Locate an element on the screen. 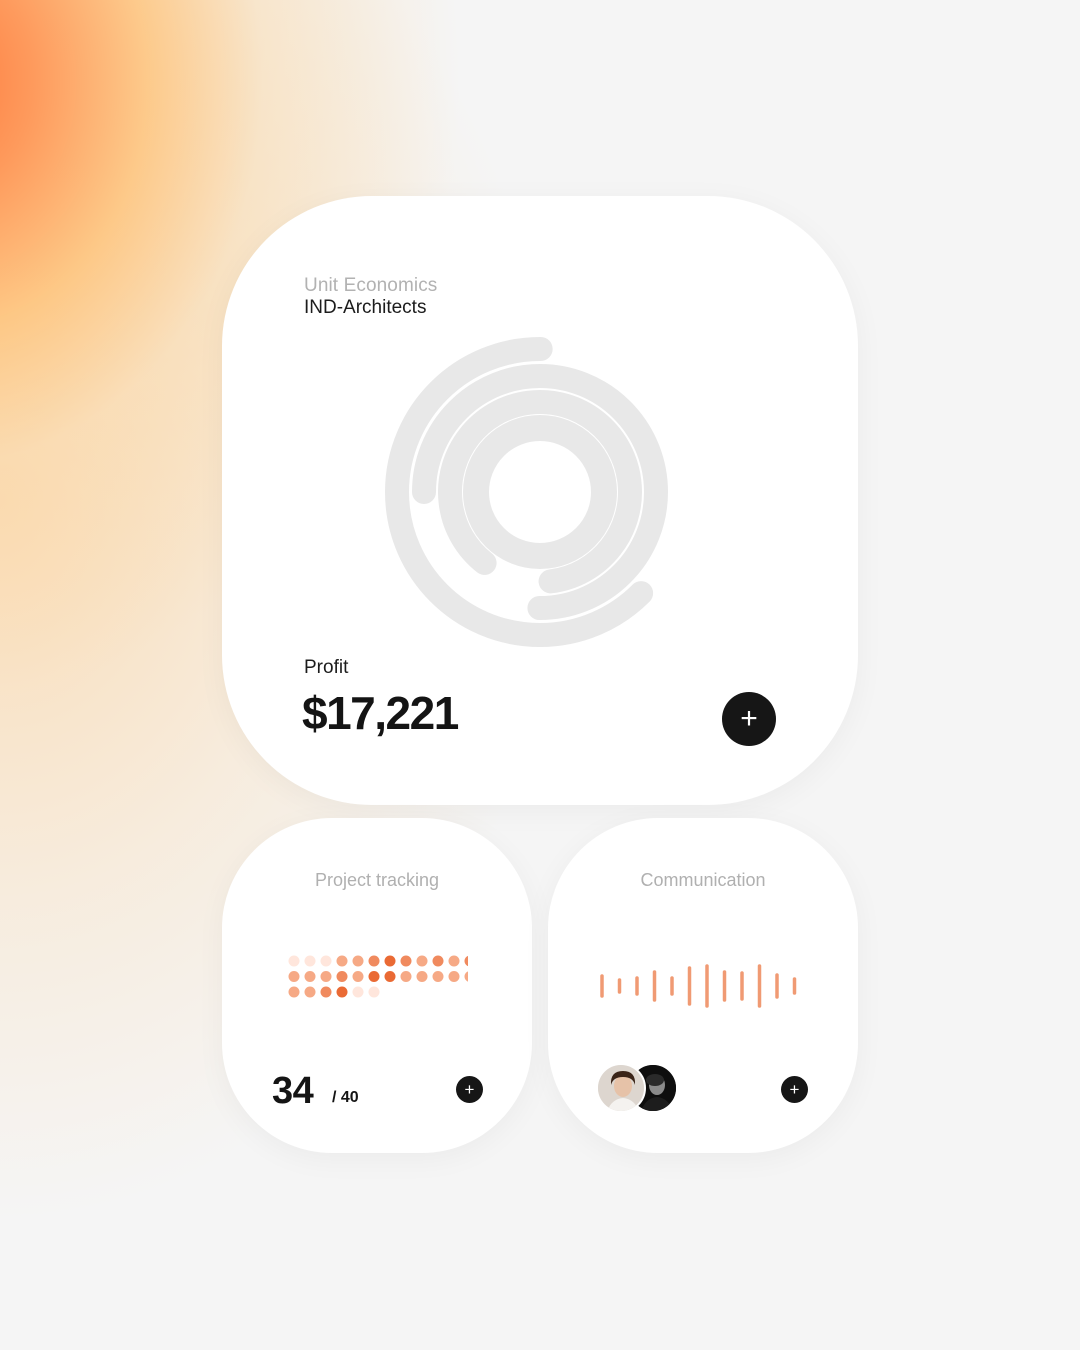 The height and width of the screenshot is (1350, 1080). completed-count: 34 is located at coordinates (293, 1091).